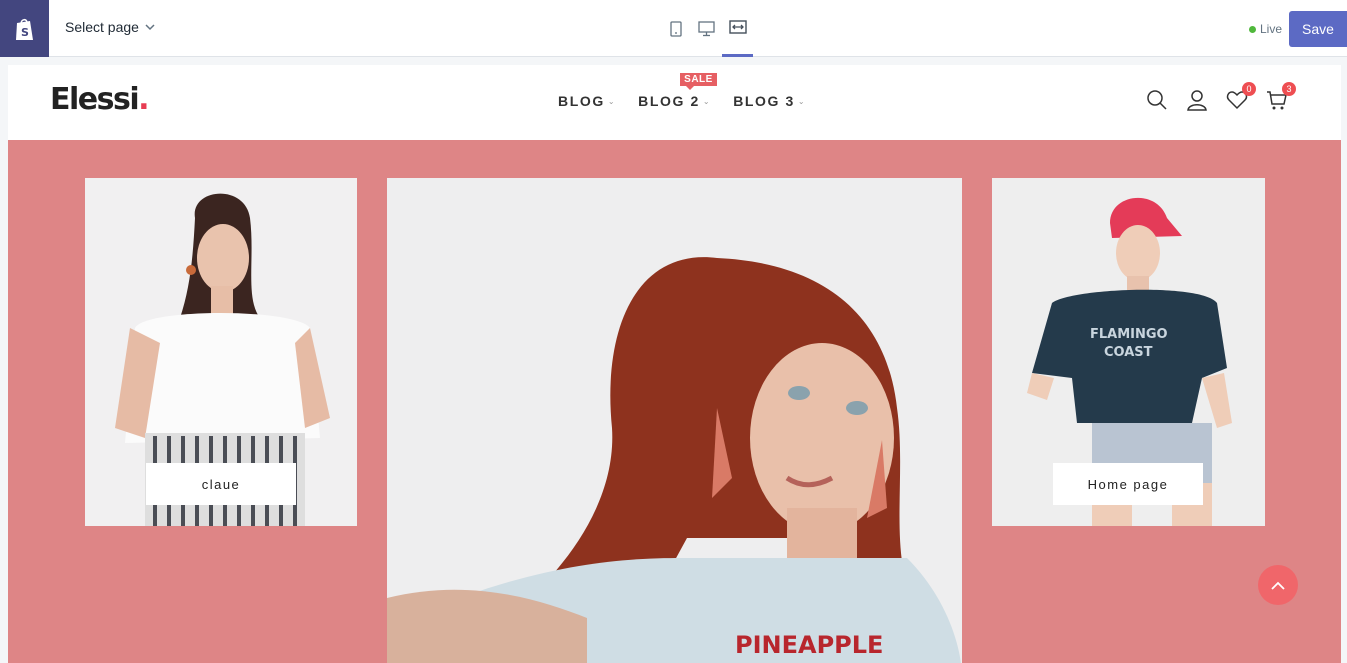 The image size is (1347, 663). Describe the element at coordinates (1344, 360) in the screenshot. I see `editor-scrollbar` at that location.